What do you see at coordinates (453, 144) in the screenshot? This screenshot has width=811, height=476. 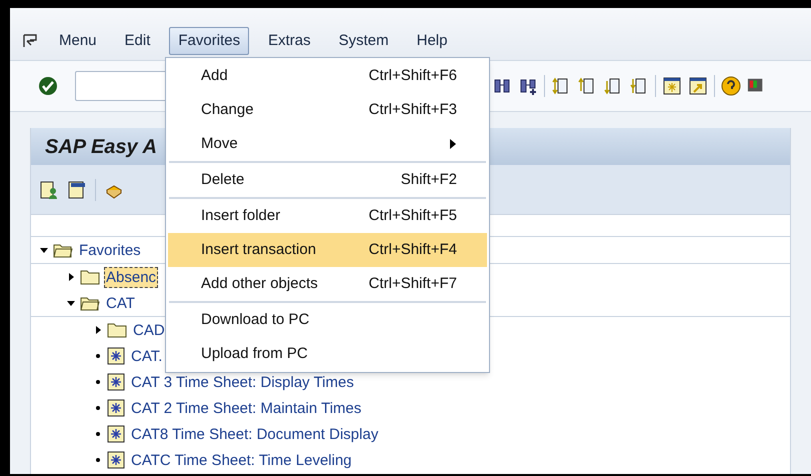 I see `submenu-arrow-icon` at bounding box center [453, 144].